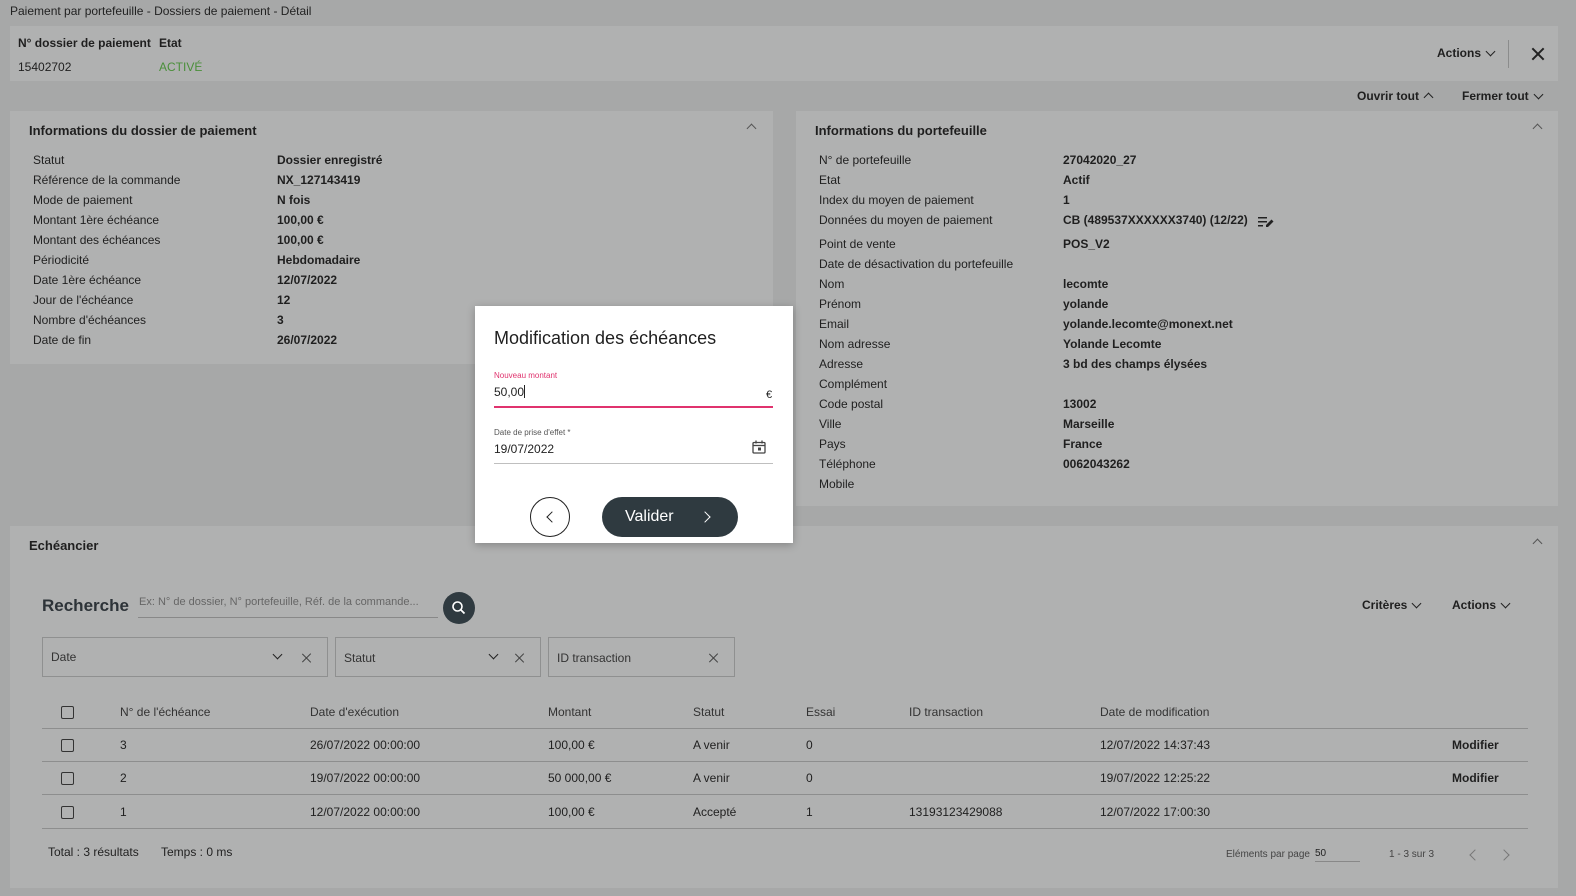  I want to click on chevron-left-icon, so click(552, 517).